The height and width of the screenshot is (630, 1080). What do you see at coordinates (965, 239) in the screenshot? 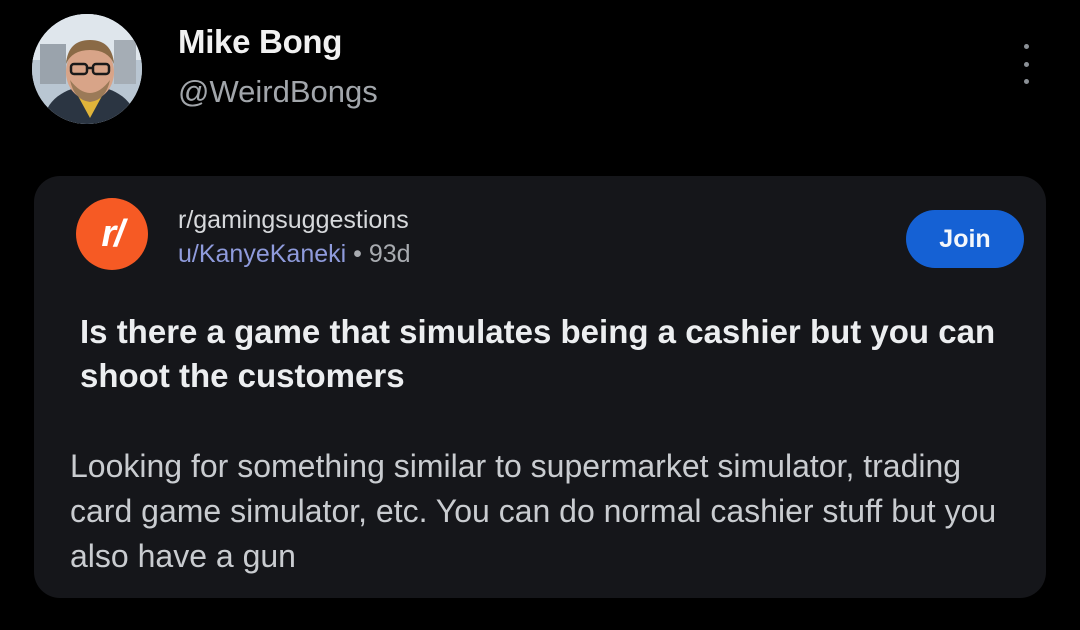
I see `join-button: Join` at bounding box center [965, 239].